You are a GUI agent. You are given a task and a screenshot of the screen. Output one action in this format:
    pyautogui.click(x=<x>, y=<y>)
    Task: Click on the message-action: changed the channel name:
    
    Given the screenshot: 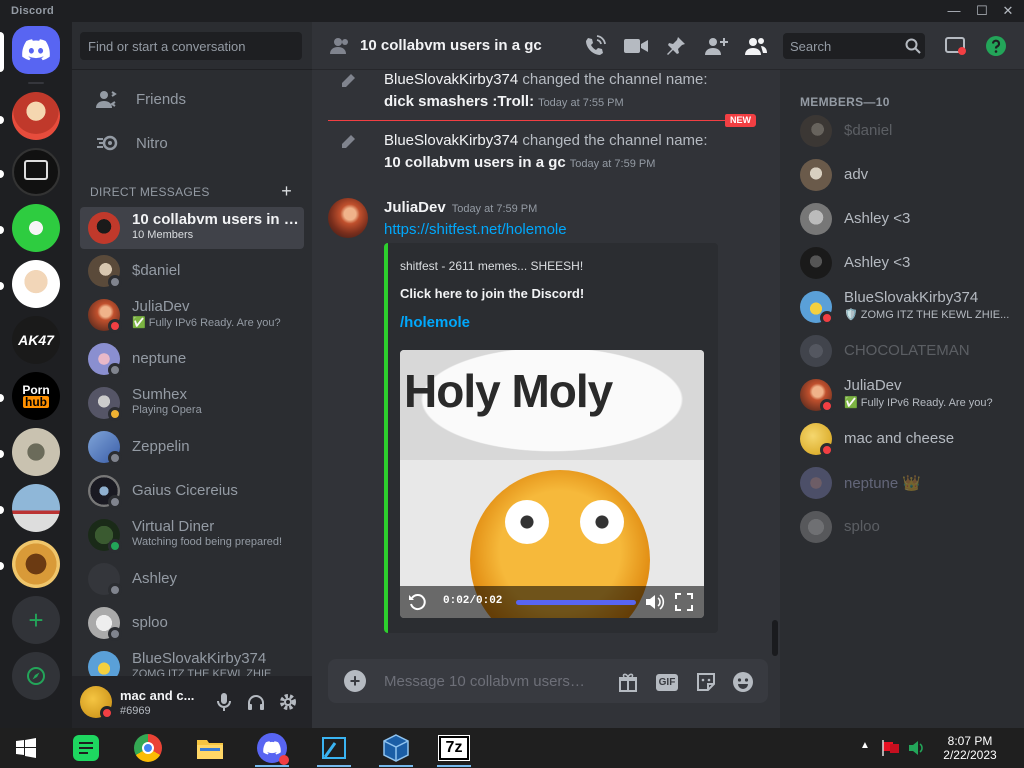 What is the action you would take?
    pyautogui.click(x=613, y=79)
    